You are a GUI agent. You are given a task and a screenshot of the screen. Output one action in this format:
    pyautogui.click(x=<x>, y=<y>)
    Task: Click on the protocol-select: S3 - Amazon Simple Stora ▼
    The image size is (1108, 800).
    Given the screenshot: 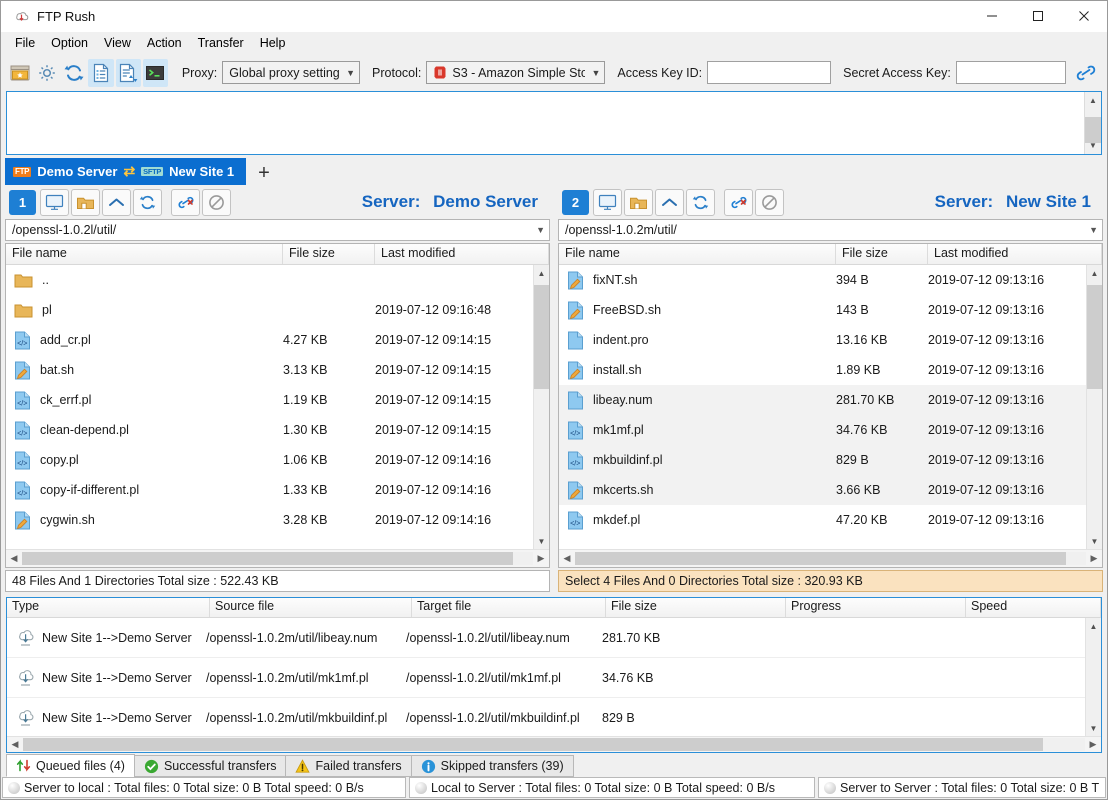 What is the action you would take?
    pyautogui.click(x=516, y=72)
    